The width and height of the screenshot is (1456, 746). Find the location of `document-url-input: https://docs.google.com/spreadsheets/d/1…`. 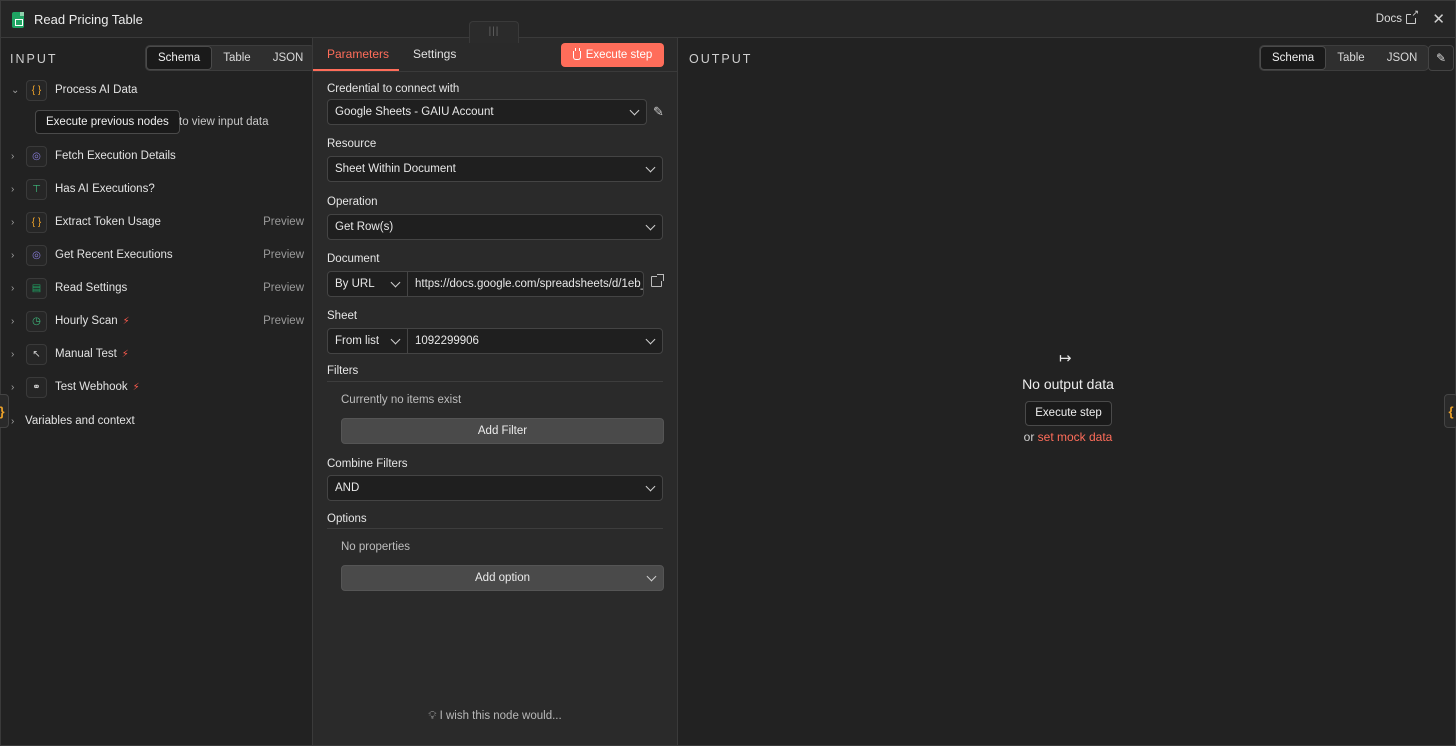

document-url-input: https://docs.google.com/spreadsheets/d/1… is located at coordinates (525, 284).